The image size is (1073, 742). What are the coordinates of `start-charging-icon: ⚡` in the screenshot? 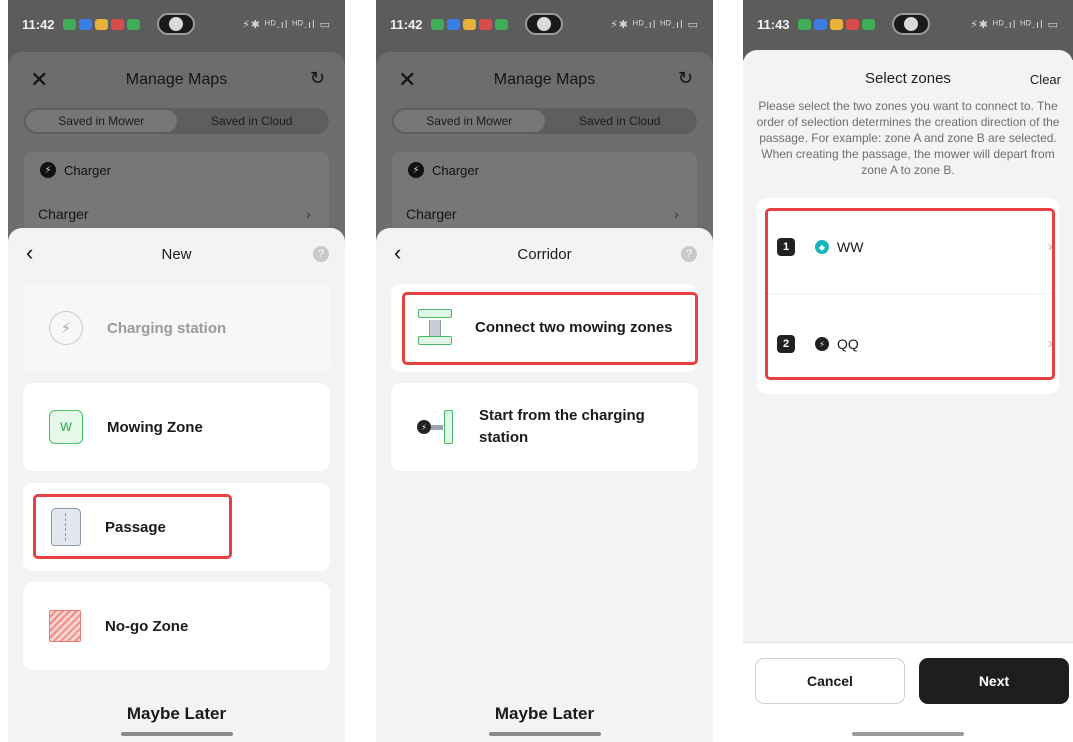 It's located at (437, 427).